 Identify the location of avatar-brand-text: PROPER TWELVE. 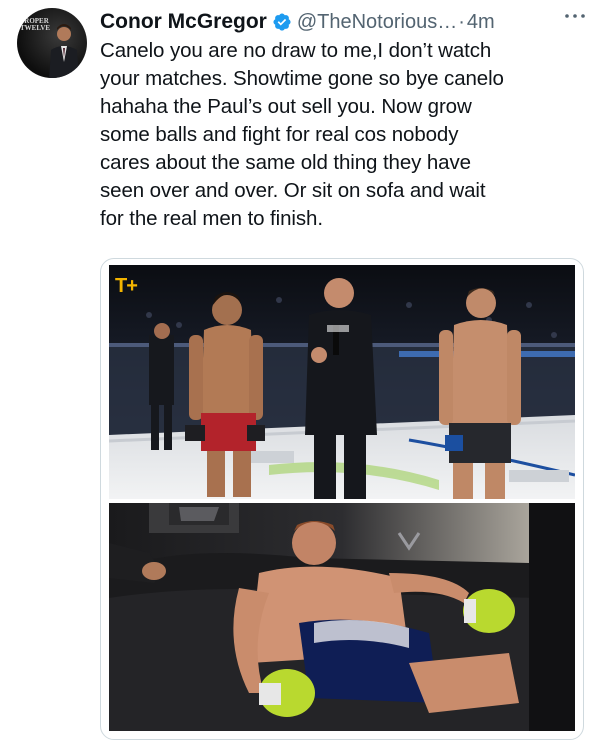
(35, 24).